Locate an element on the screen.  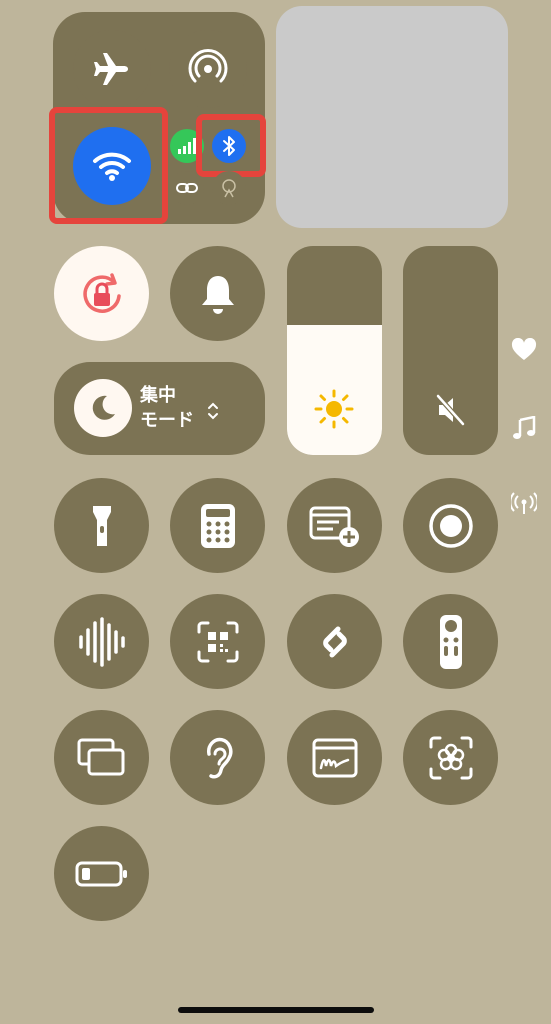
home-indicator is located at coordinates (276, 1010).